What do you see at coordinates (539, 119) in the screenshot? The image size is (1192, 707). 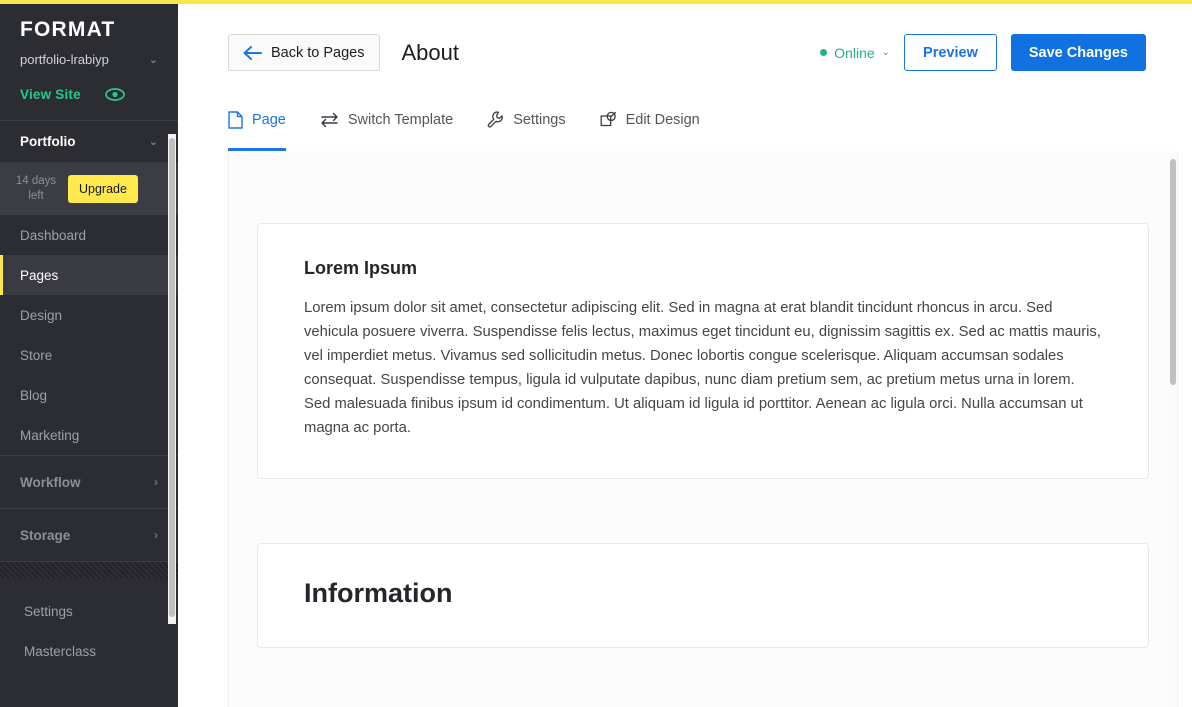 I see `tab-label: Settings` at bounding box center [539, 119].